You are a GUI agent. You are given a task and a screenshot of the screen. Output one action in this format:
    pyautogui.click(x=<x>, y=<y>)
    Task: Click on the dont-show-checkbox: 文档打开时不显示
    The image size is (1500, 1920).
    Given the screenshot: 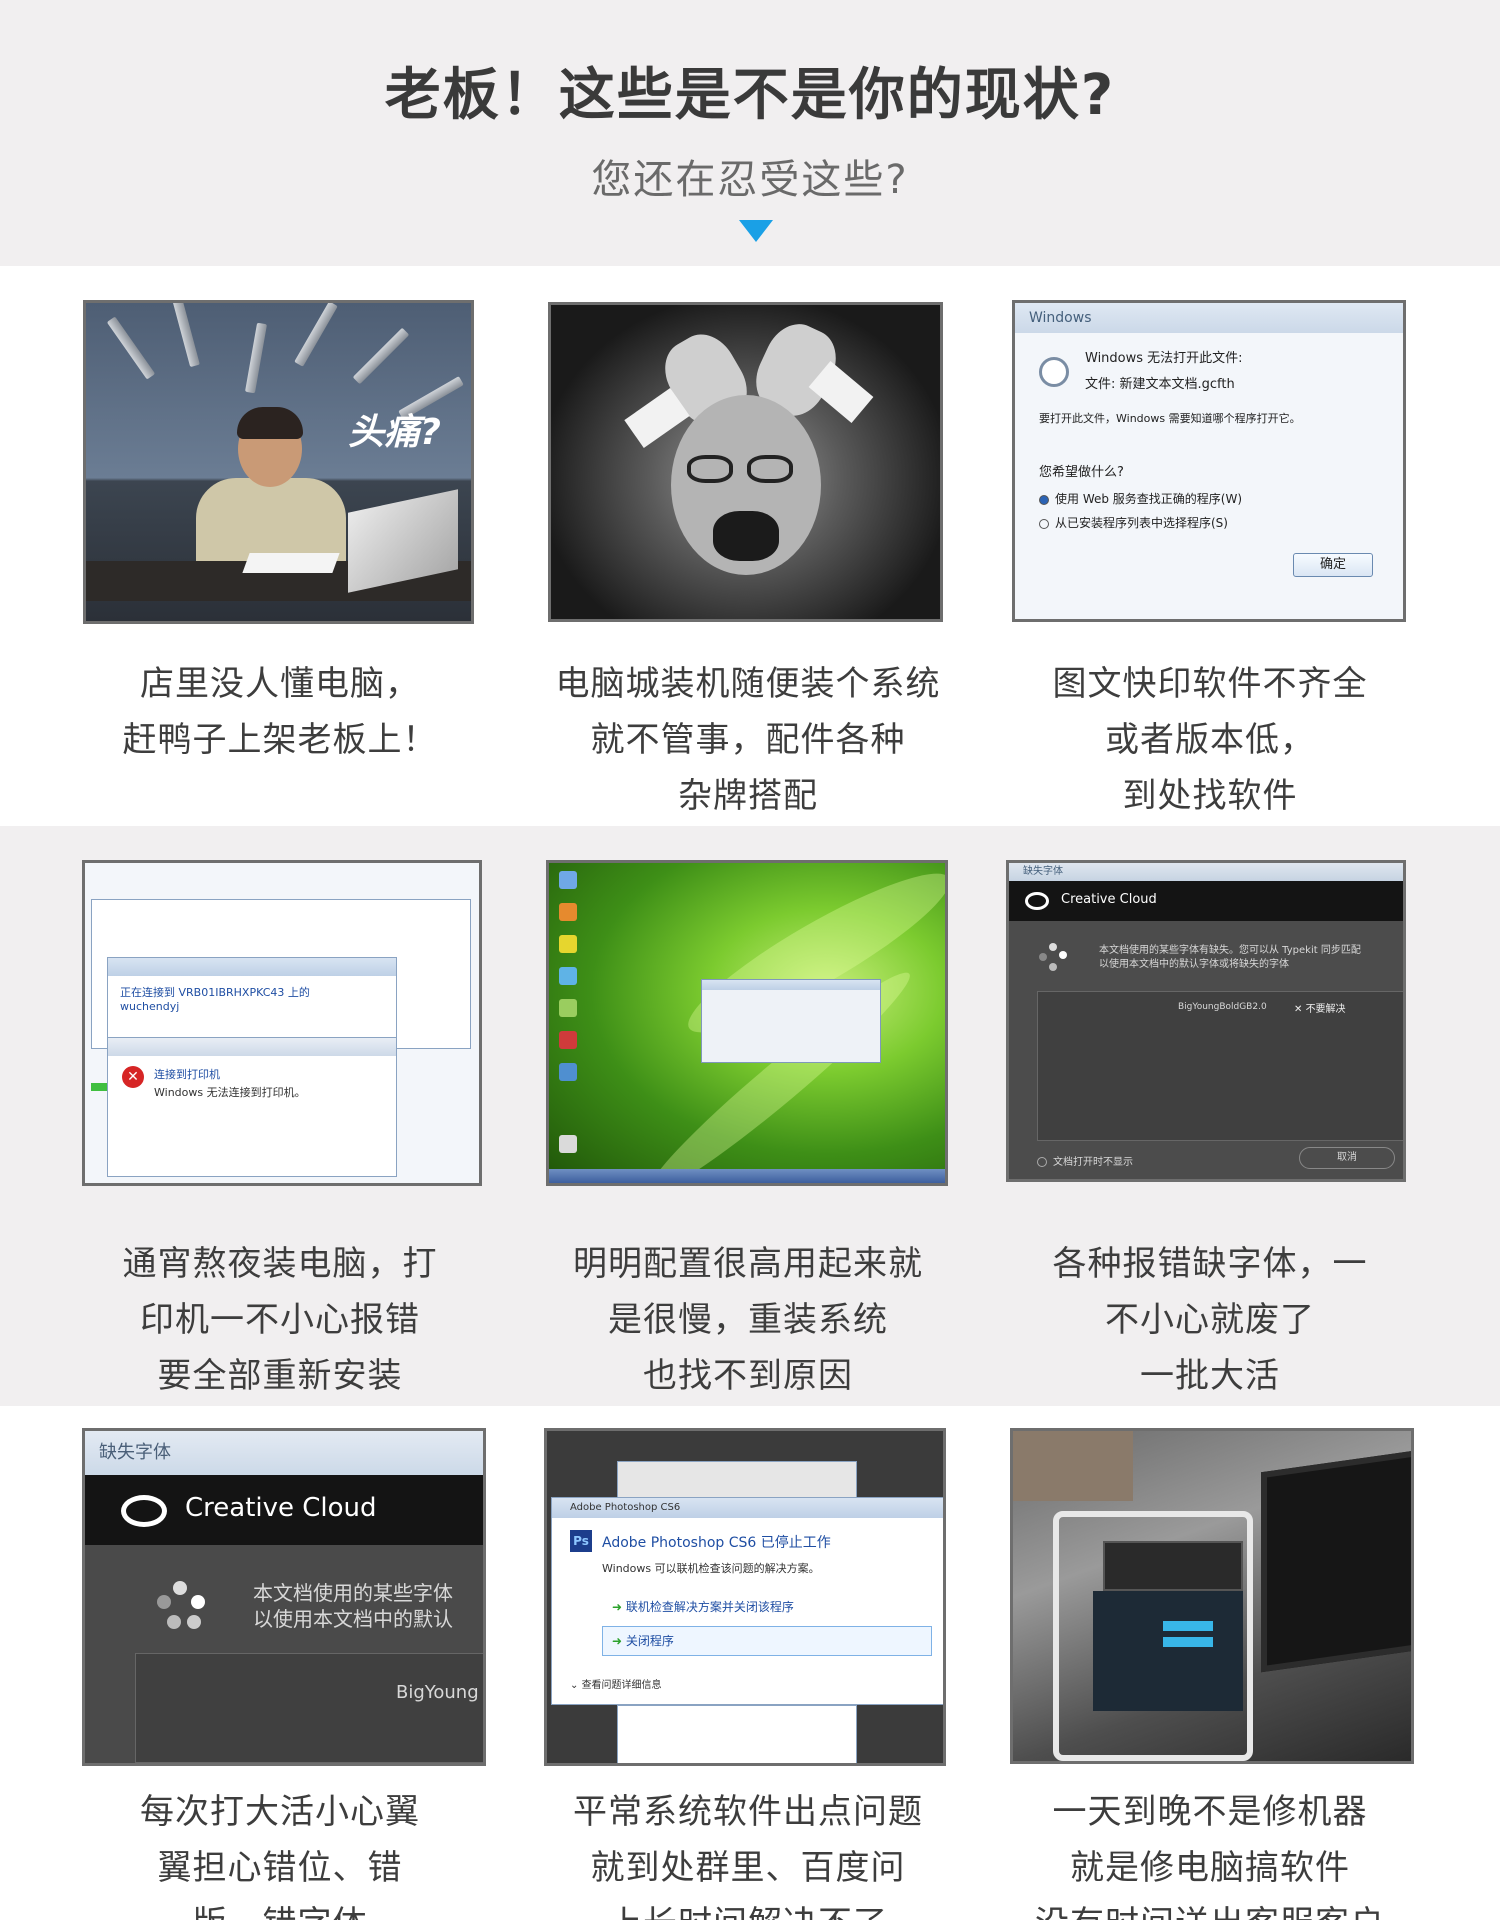 What is the action you would take?
    pyautogui.click(x=1085, y=1160)
    